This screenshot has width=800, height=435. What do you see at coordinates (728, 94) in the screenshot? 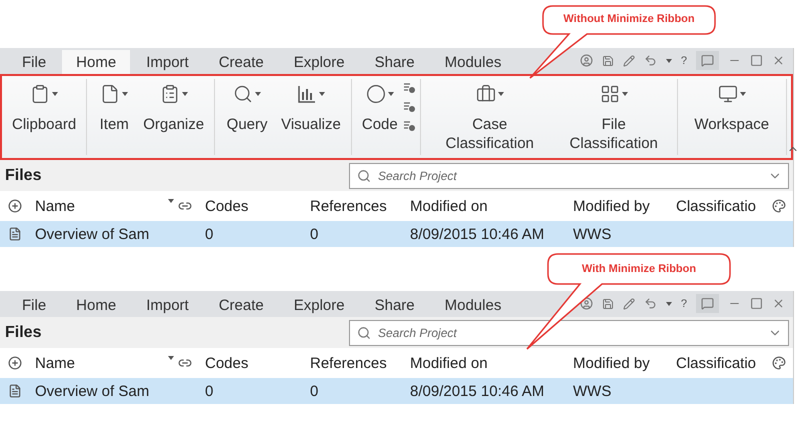
I see `monitor-icon` at bounding box center [728, 94].